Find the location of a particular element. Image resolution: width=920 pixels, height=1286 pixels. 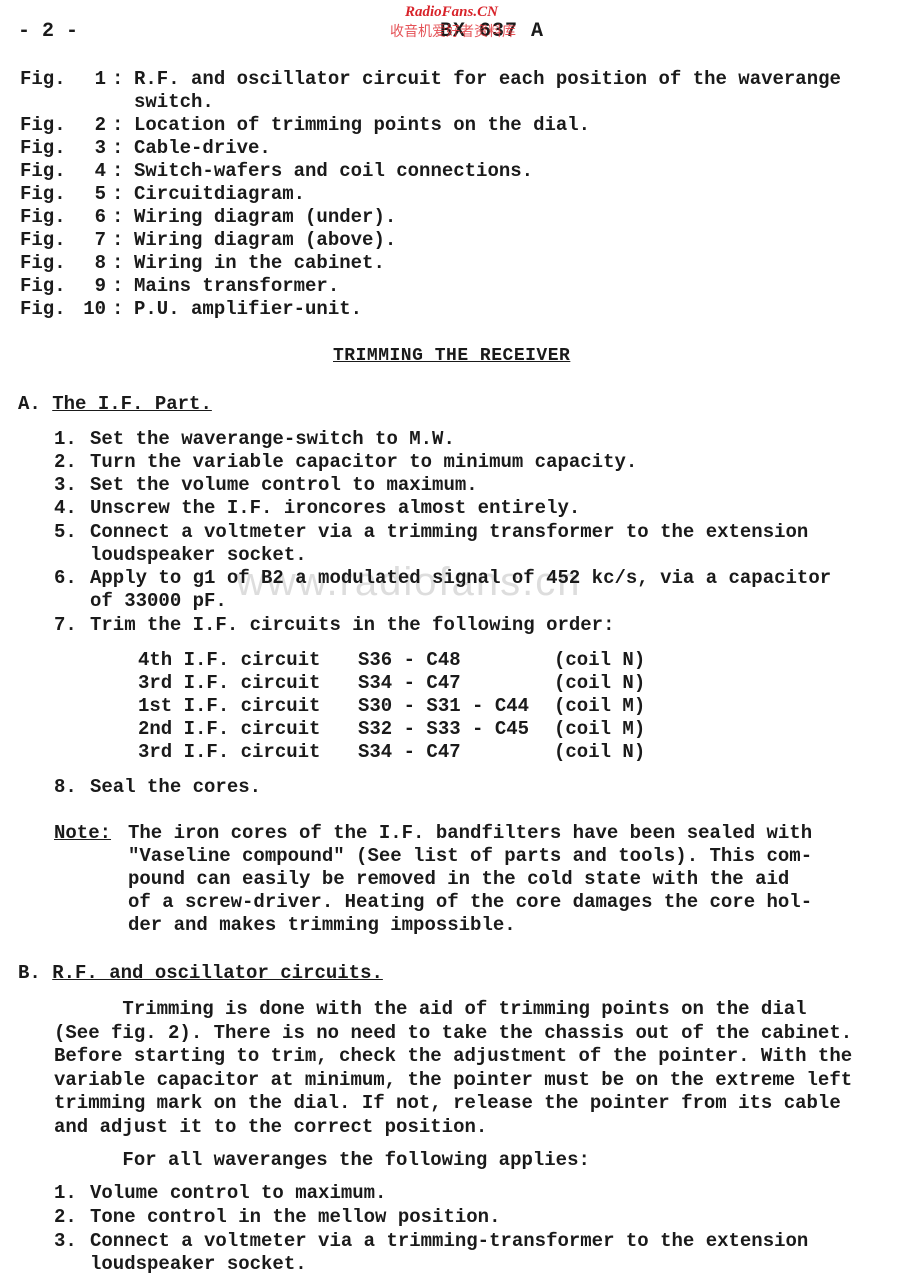

part-a-letter: A. is located at coordinates (29, 404).